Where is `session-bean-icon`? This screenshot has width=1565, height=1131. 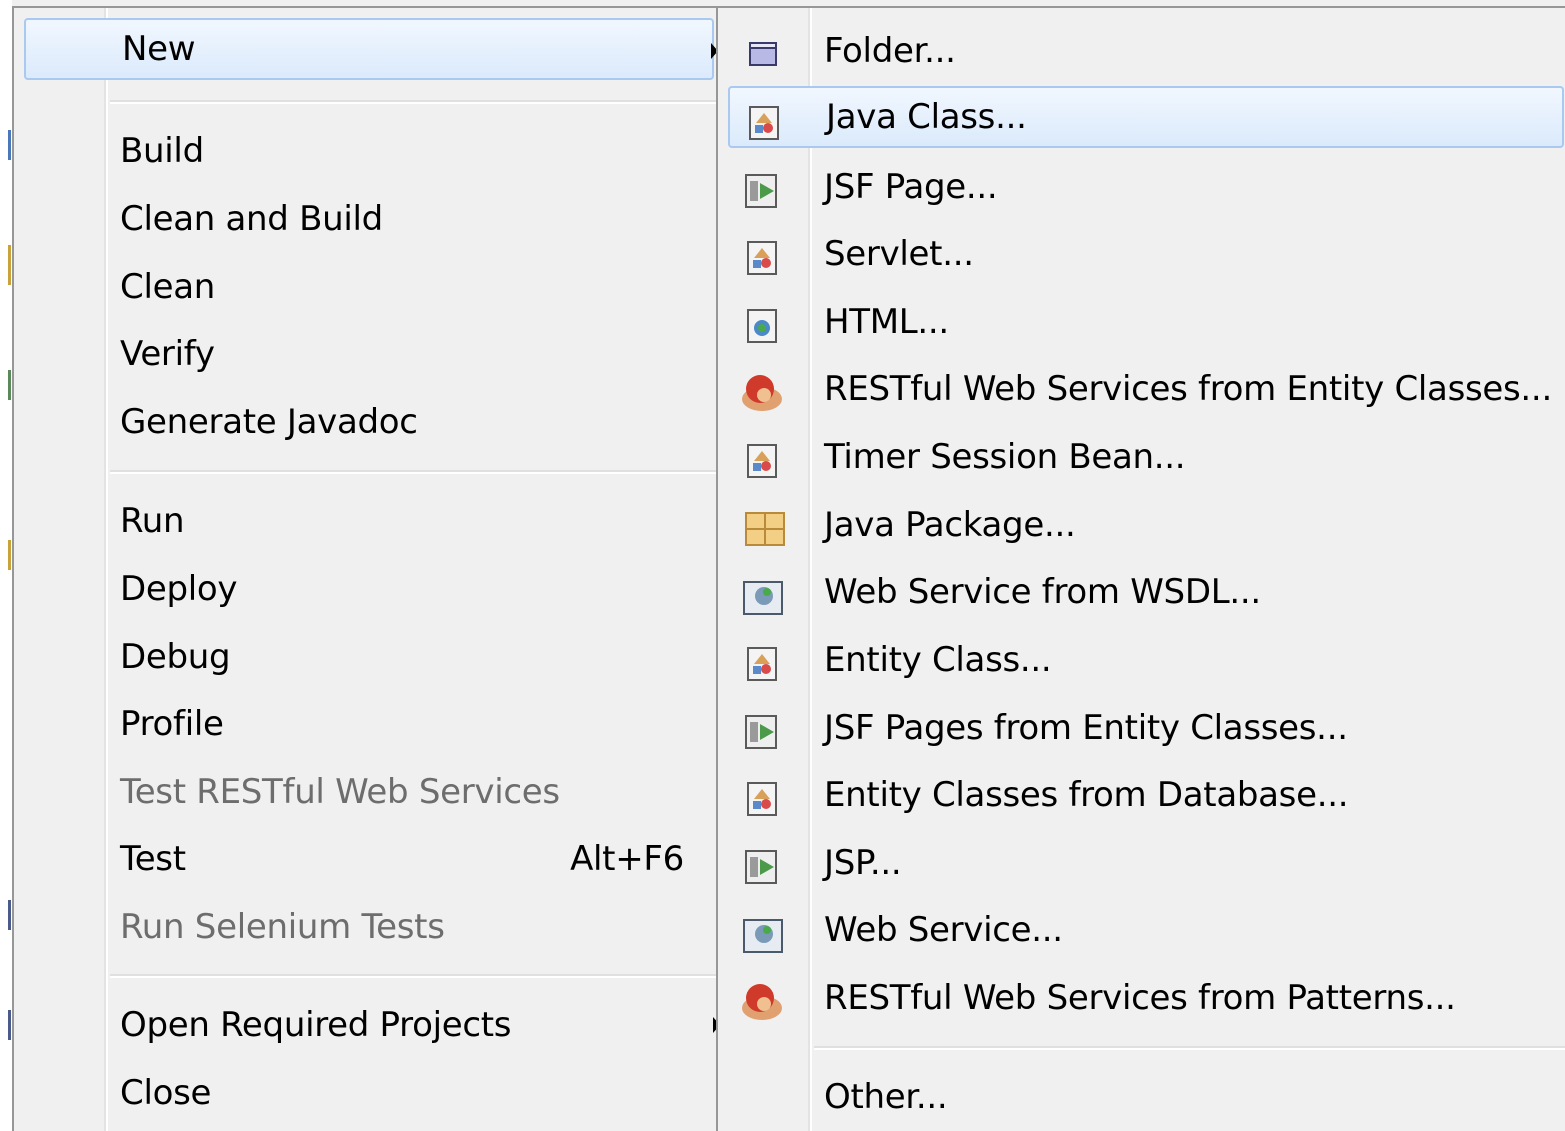
session-bean-icon is located at coordinates (762, 461).